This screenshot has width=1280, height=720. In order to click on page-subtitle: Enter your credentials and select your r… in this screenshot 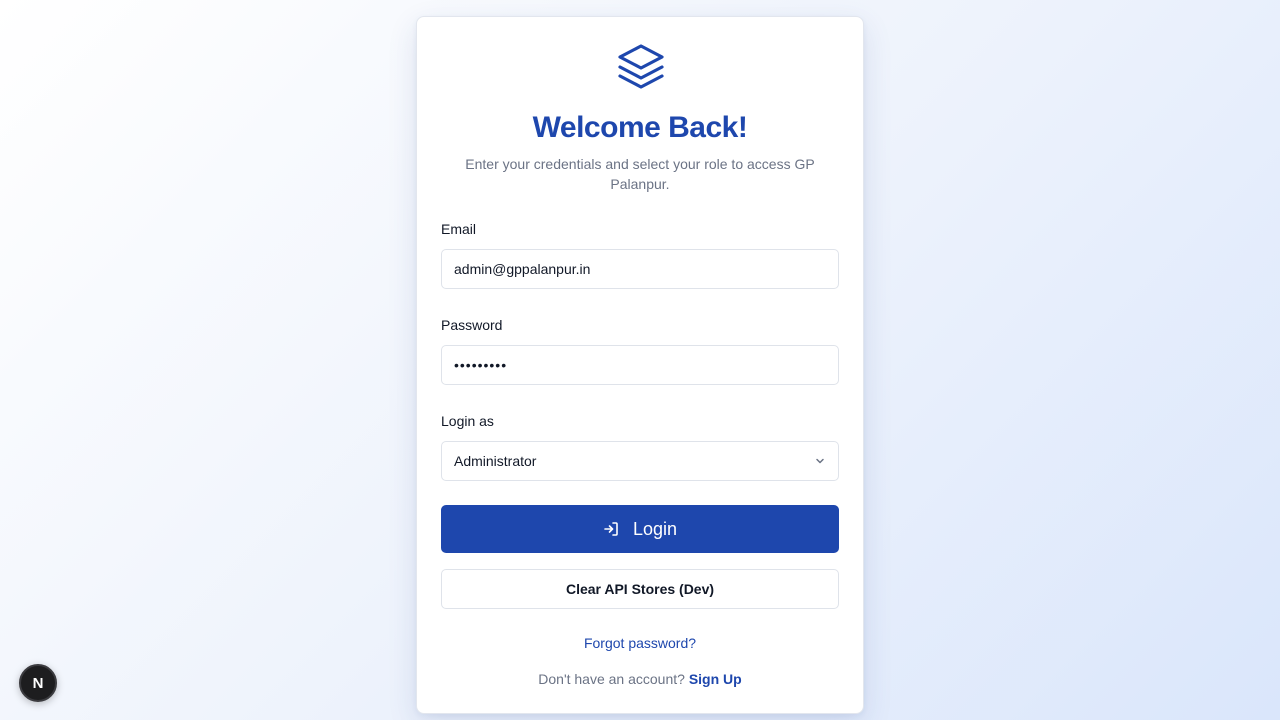, I will do `click(640, 174)`.